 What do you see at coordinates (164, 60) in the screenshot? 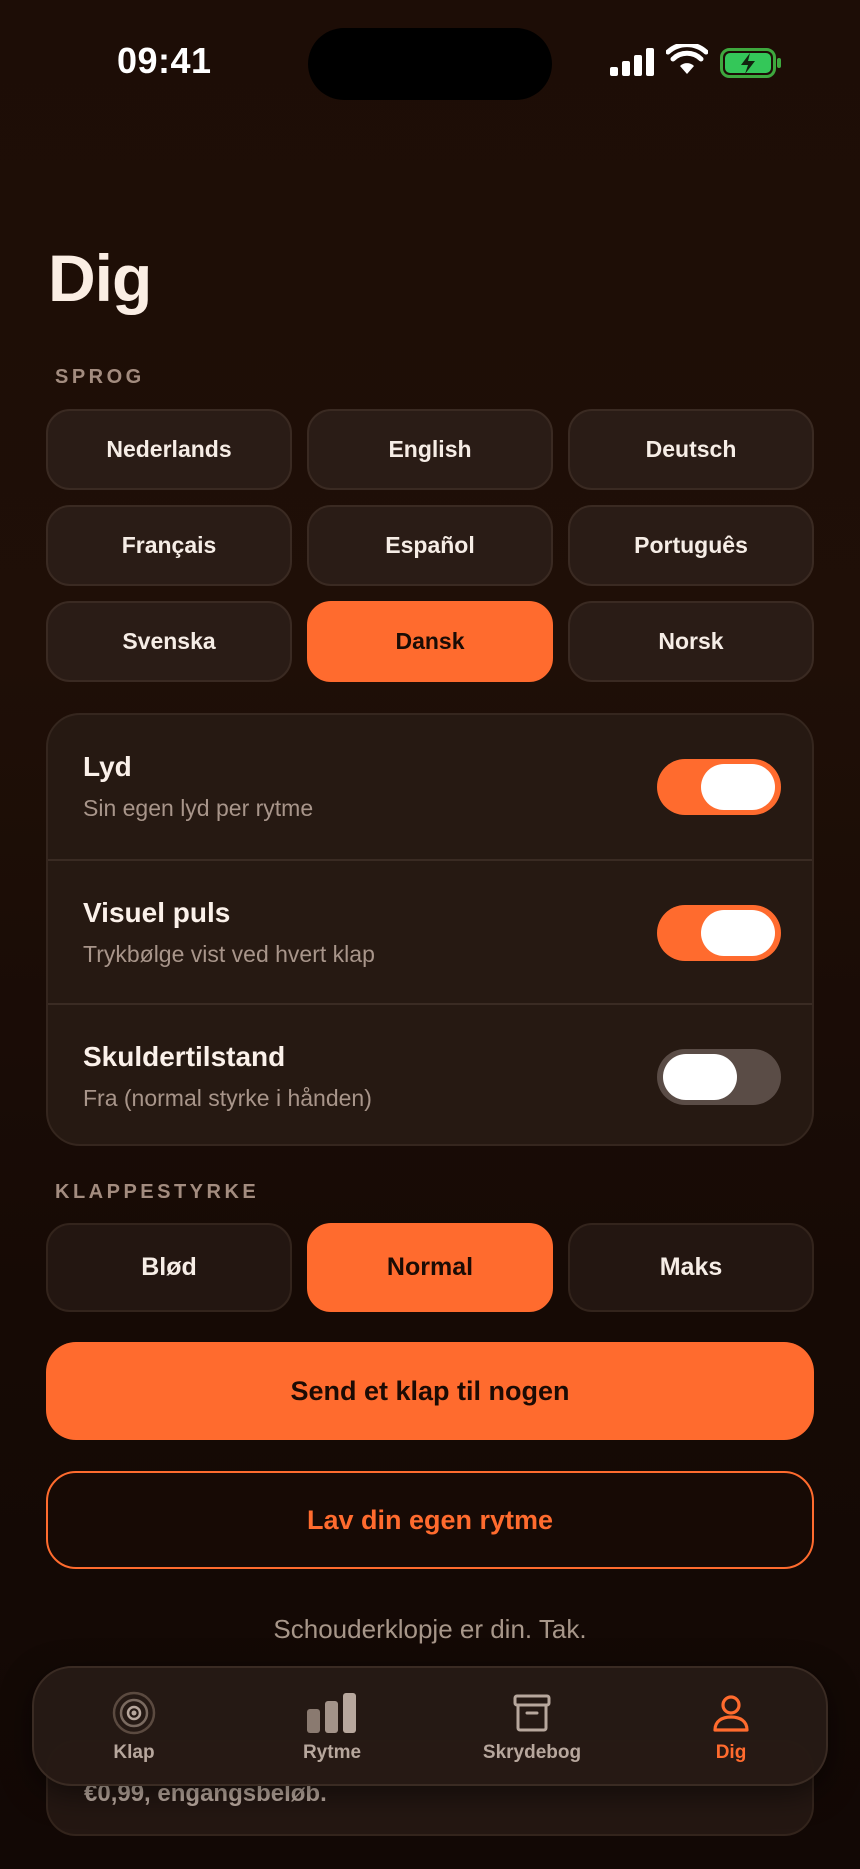
I see `status-time: 09:41` at bounding box center [164, 60].